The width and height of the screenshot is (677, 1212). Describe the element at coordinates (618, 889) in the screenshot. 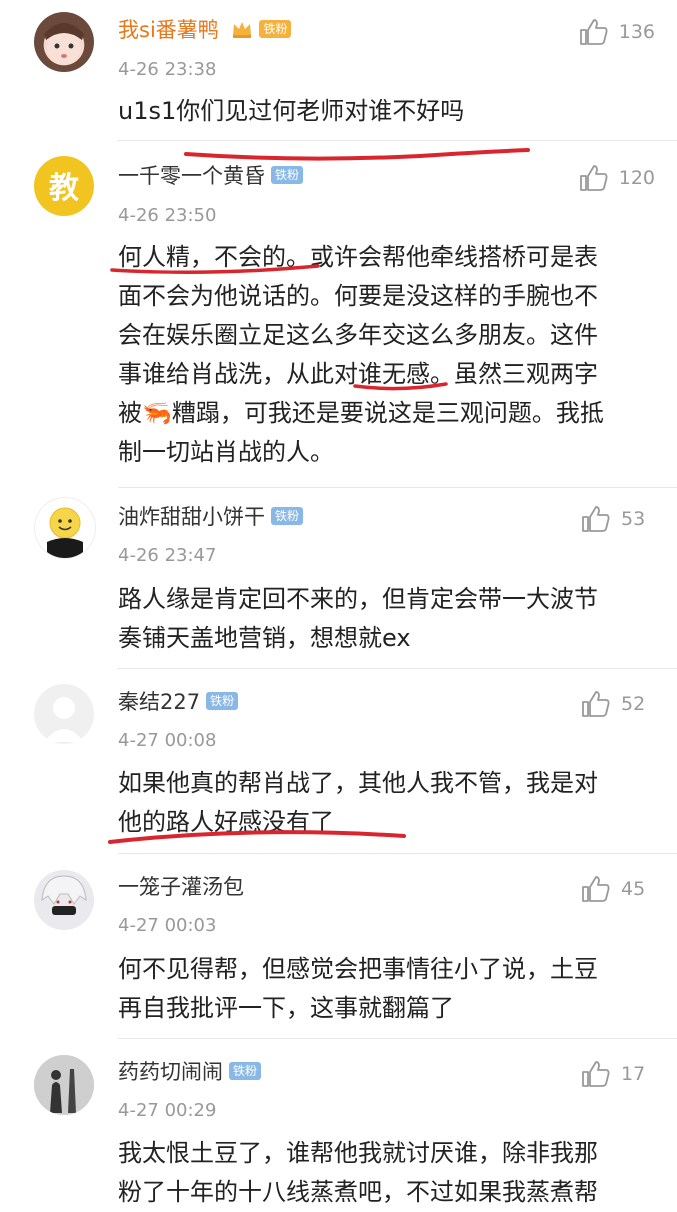

I see `like-button: 45` at that location.